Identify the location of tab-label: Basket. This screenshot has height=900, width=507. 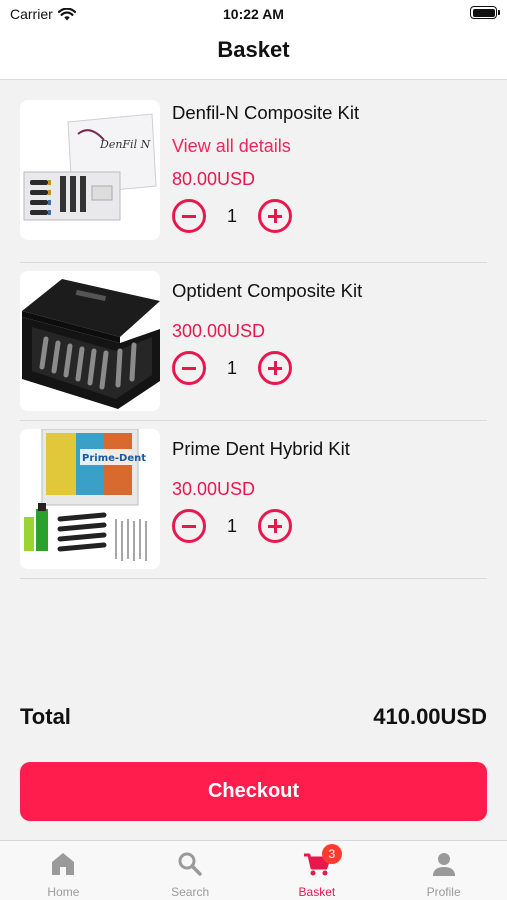
(317, 892).